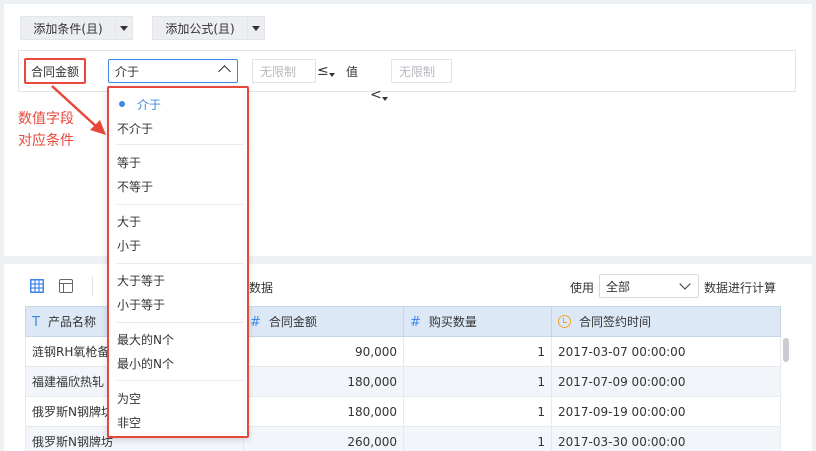 The height and width of the screenshot is (451, 816). What do you see at coordinates (37, 286) in the screenshot?
I see `table-view-icon` at bounding box center [37, 286].